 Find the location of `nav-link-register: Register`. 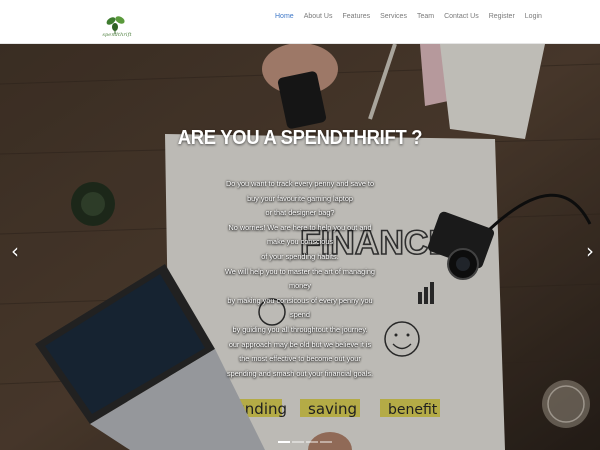

nav-link-register: Register is located at coordinates (502, 17).